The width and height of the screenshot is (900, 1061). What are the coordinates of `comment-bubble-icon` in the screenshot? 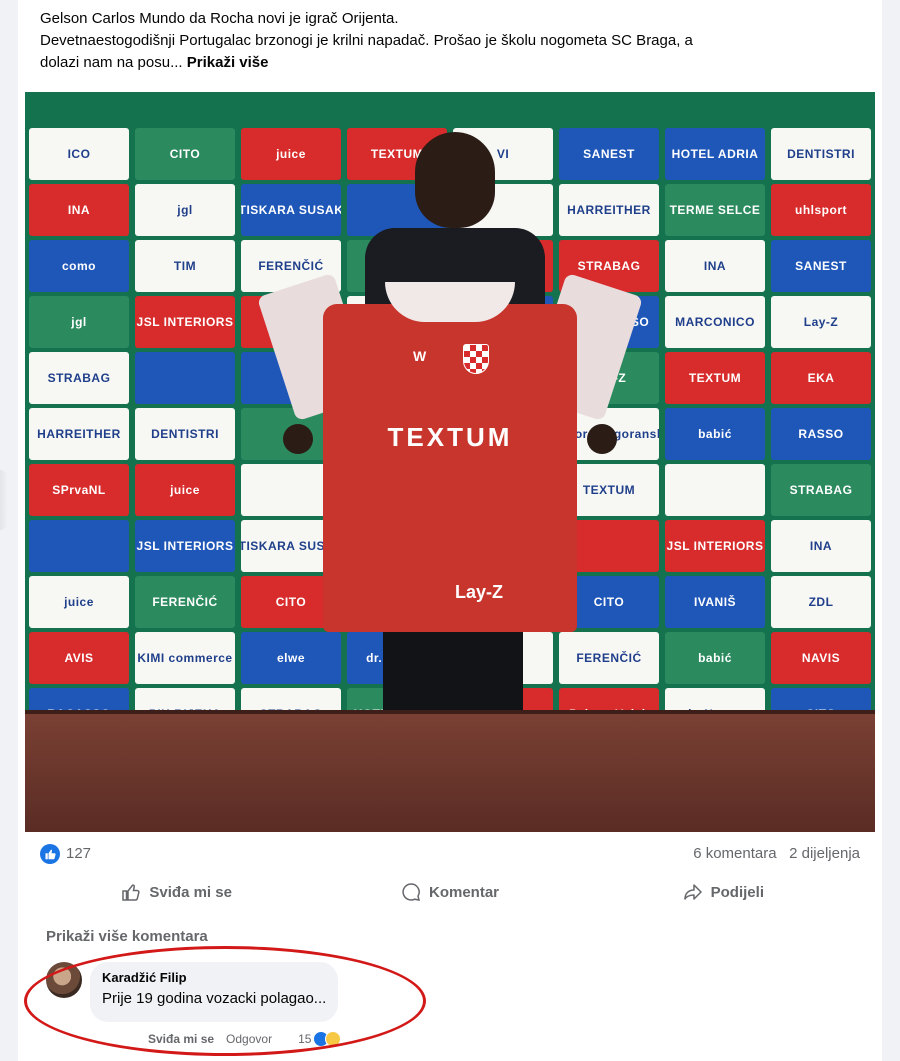 It's located at (411, 892).